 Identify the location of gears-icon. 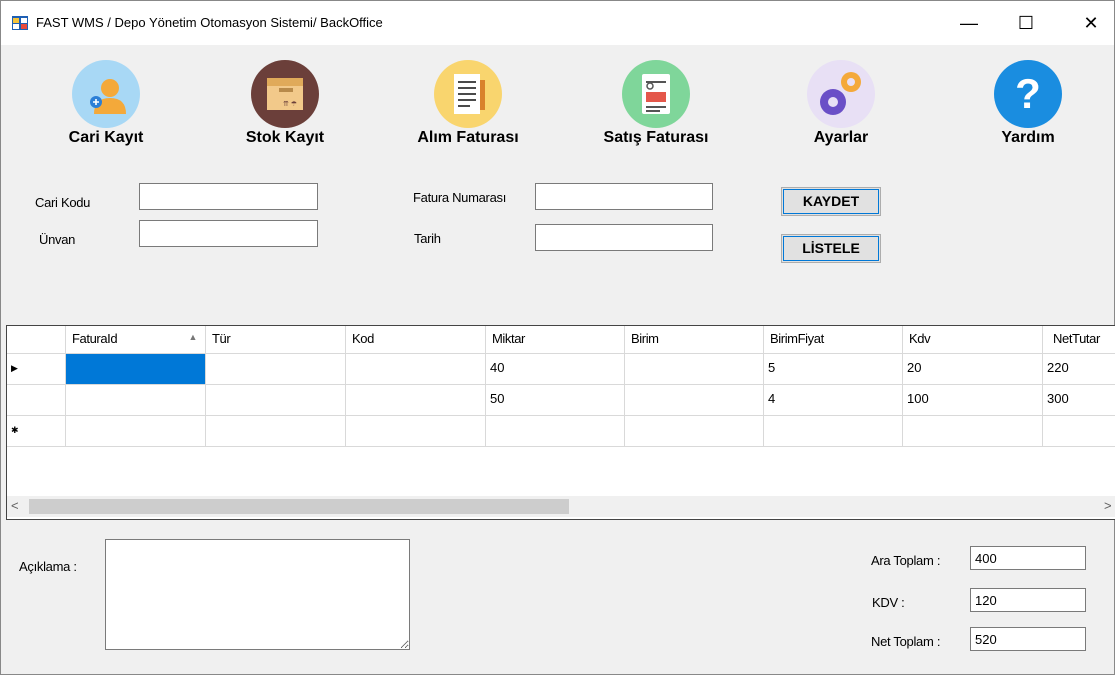
(841, 94).